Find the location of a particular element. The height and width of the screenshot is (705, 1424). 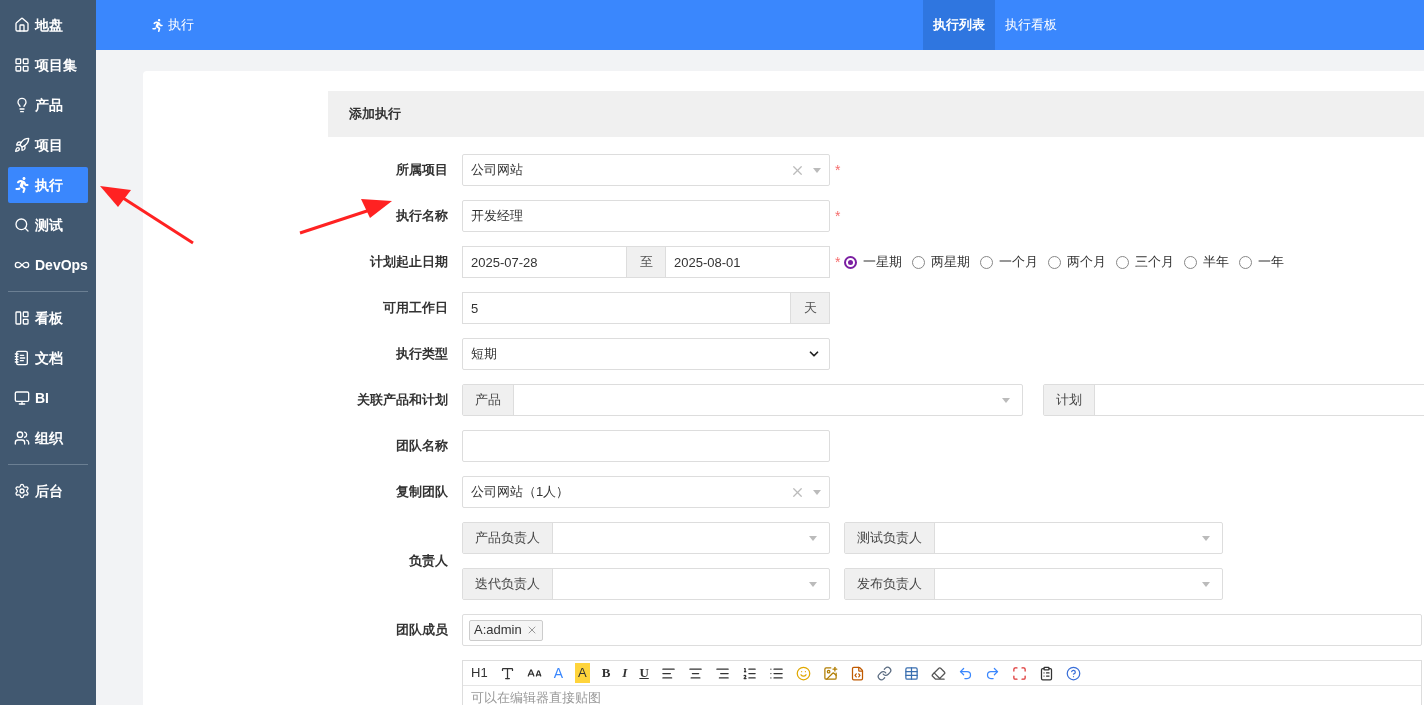

field-label: 执行名称 is located at coordinates (422, 216).